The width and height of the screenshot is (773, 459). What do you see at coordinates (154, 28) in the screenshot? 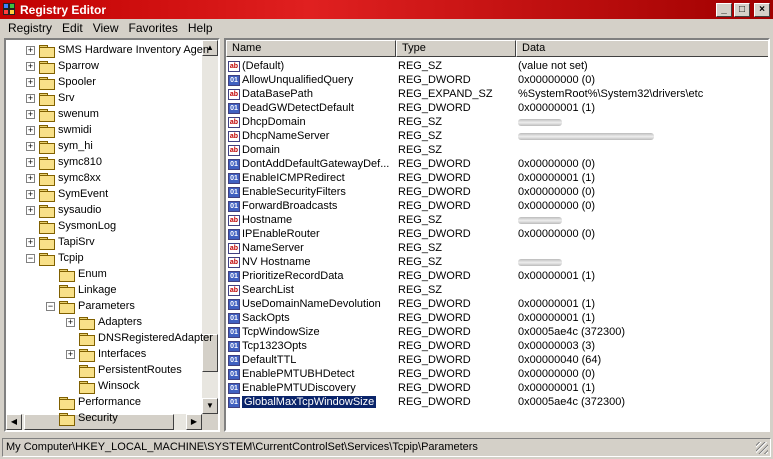
I see `menu-favorites: Favorites` at bounding box center [154, 28].